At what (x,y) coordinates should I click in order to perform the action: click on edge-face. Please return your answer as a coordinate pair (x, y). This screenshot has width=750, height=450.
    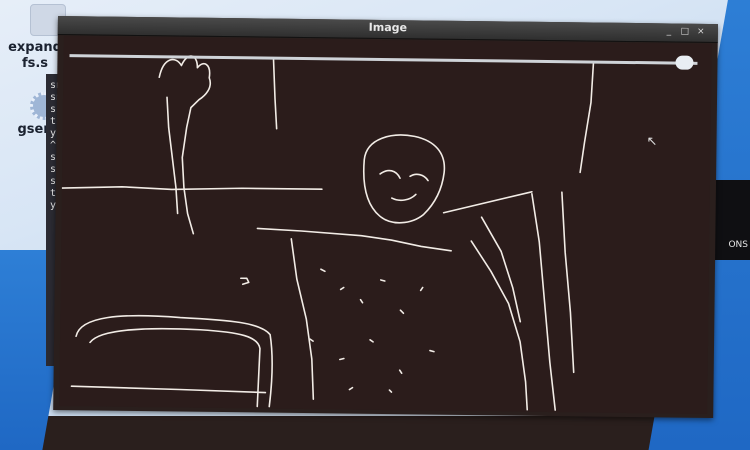
    Looking at the image, I should click on (404, 185).